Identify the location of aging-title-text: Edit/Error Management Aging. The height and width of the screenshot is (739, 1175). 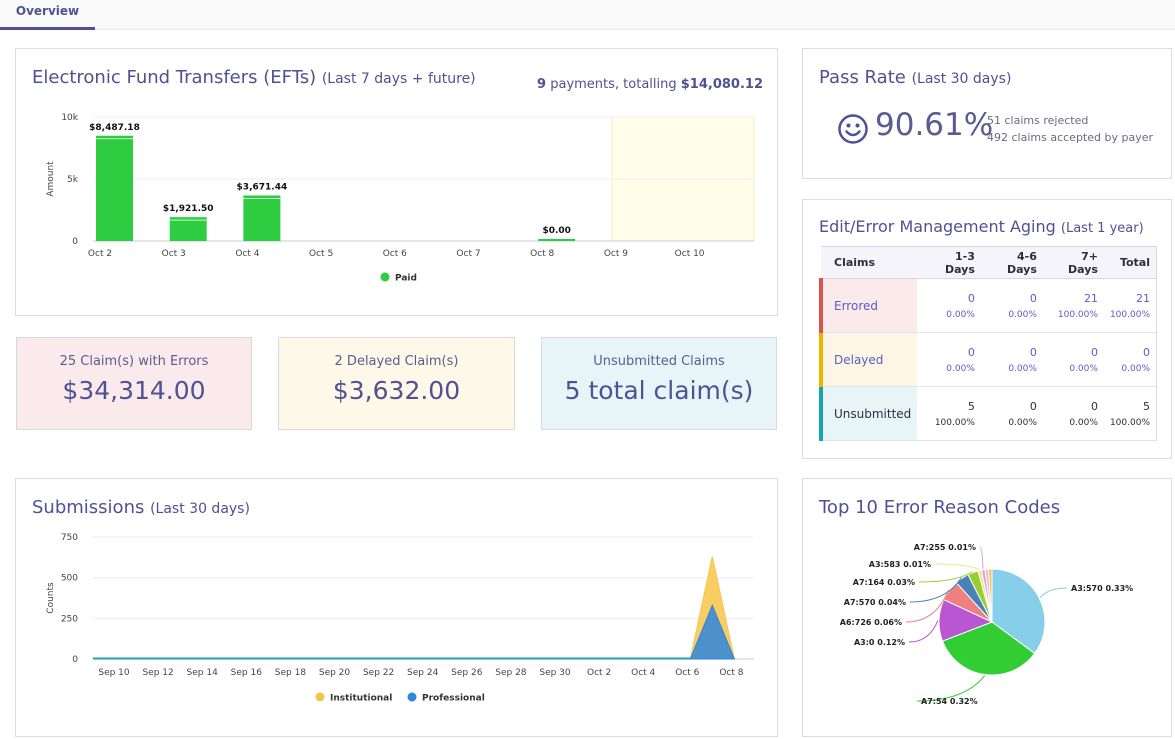
(937, 226).